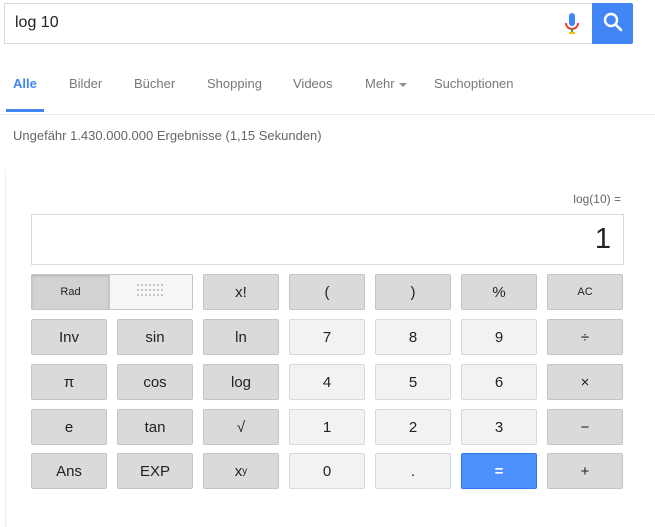  I want to click on digit-2-key: 2, so click(413, 427).